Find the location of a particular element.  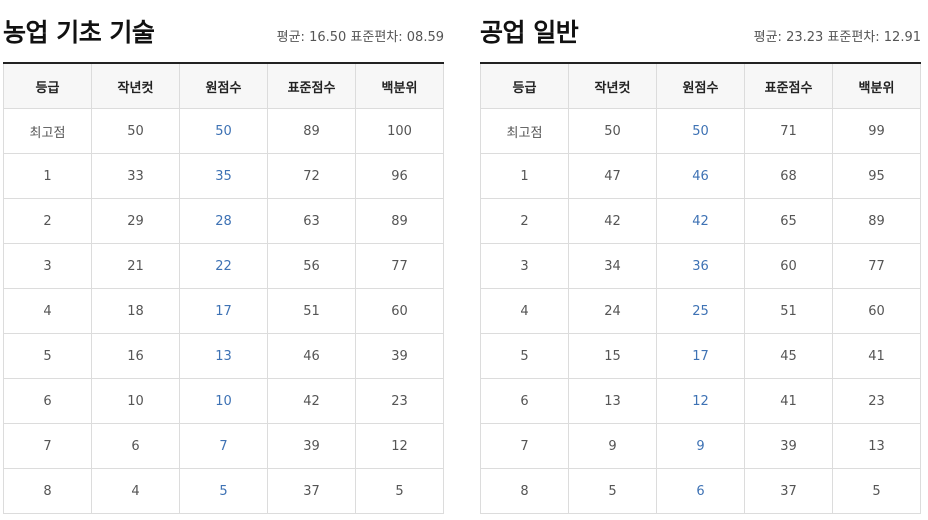

table-row: 5 16 13 46 39 is located at coordinates (223, 356).